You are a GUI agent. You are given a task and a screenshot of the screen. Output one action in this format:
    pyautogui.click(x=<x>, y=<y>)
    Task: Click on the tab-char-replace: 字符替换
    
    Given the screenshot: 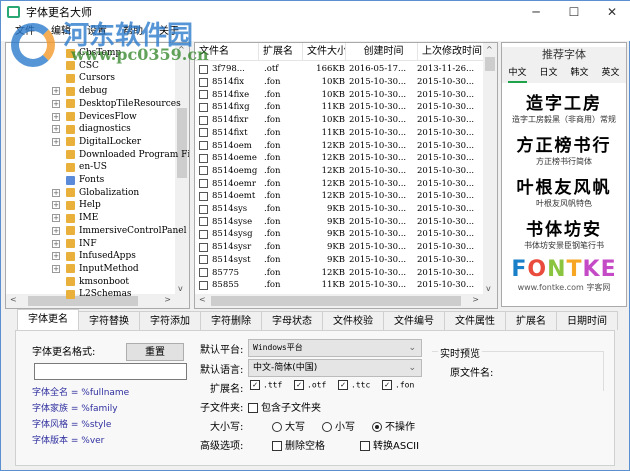 What is the action you would take?
    pyautogui.click(x=109, y=320)
    